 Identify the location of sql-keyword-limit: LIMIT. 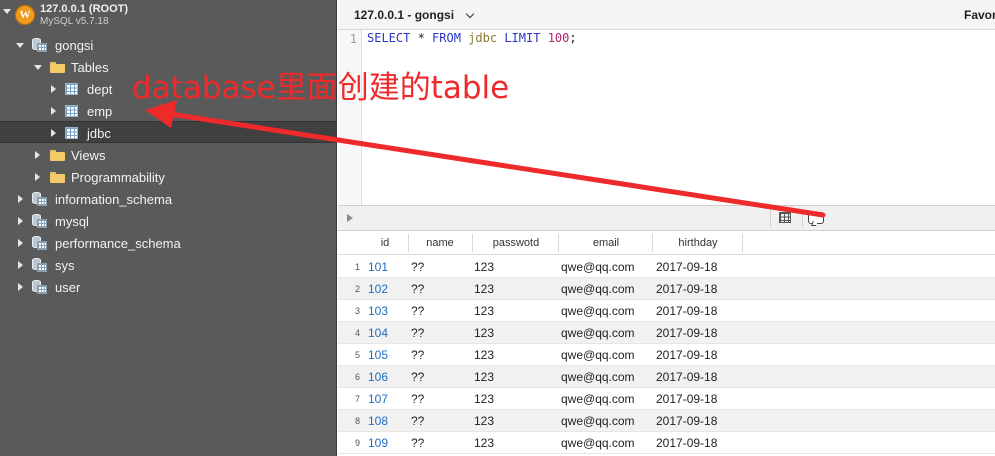
(522, 38).